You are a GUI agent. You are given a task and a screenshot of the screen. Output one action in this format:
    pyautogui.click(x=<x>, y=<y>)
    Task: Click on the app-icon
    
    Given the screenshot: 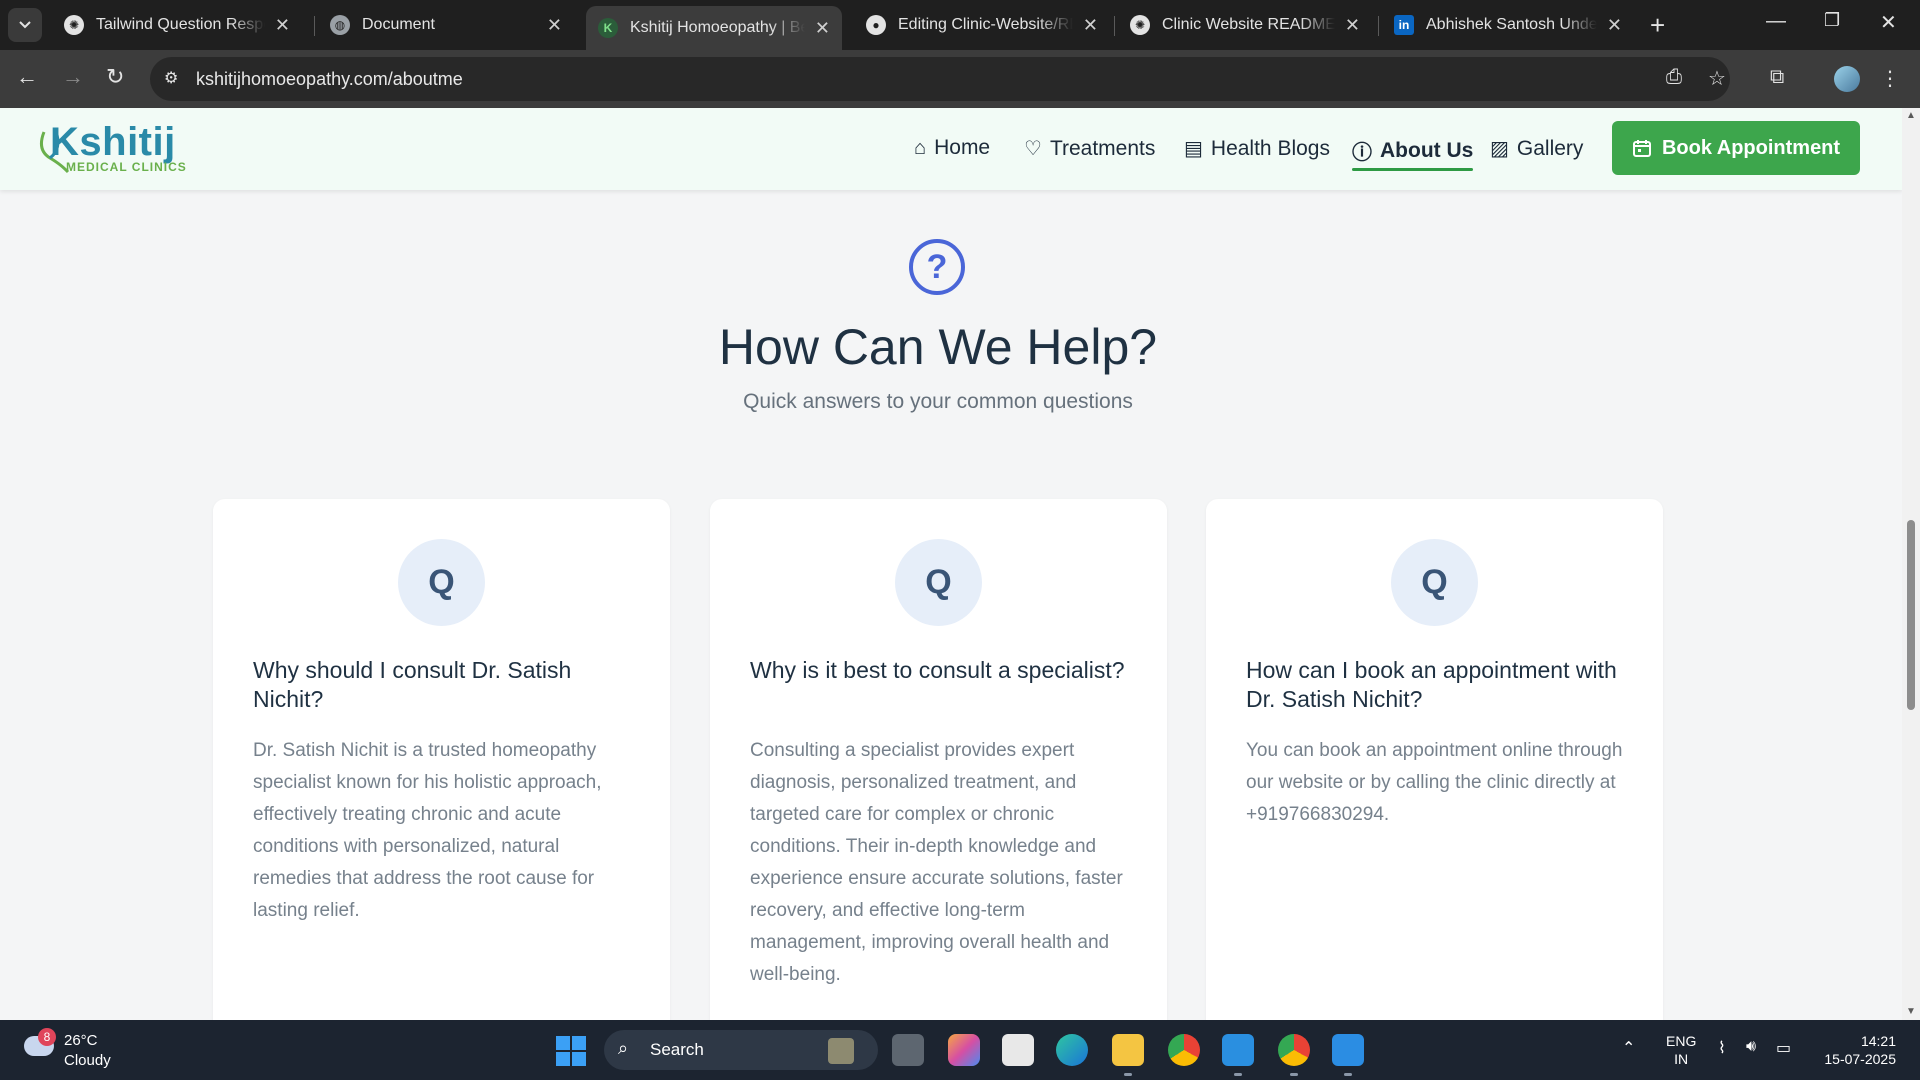 What is the action you would take?
    pyautogui.click(x=1348, y=1055)
    